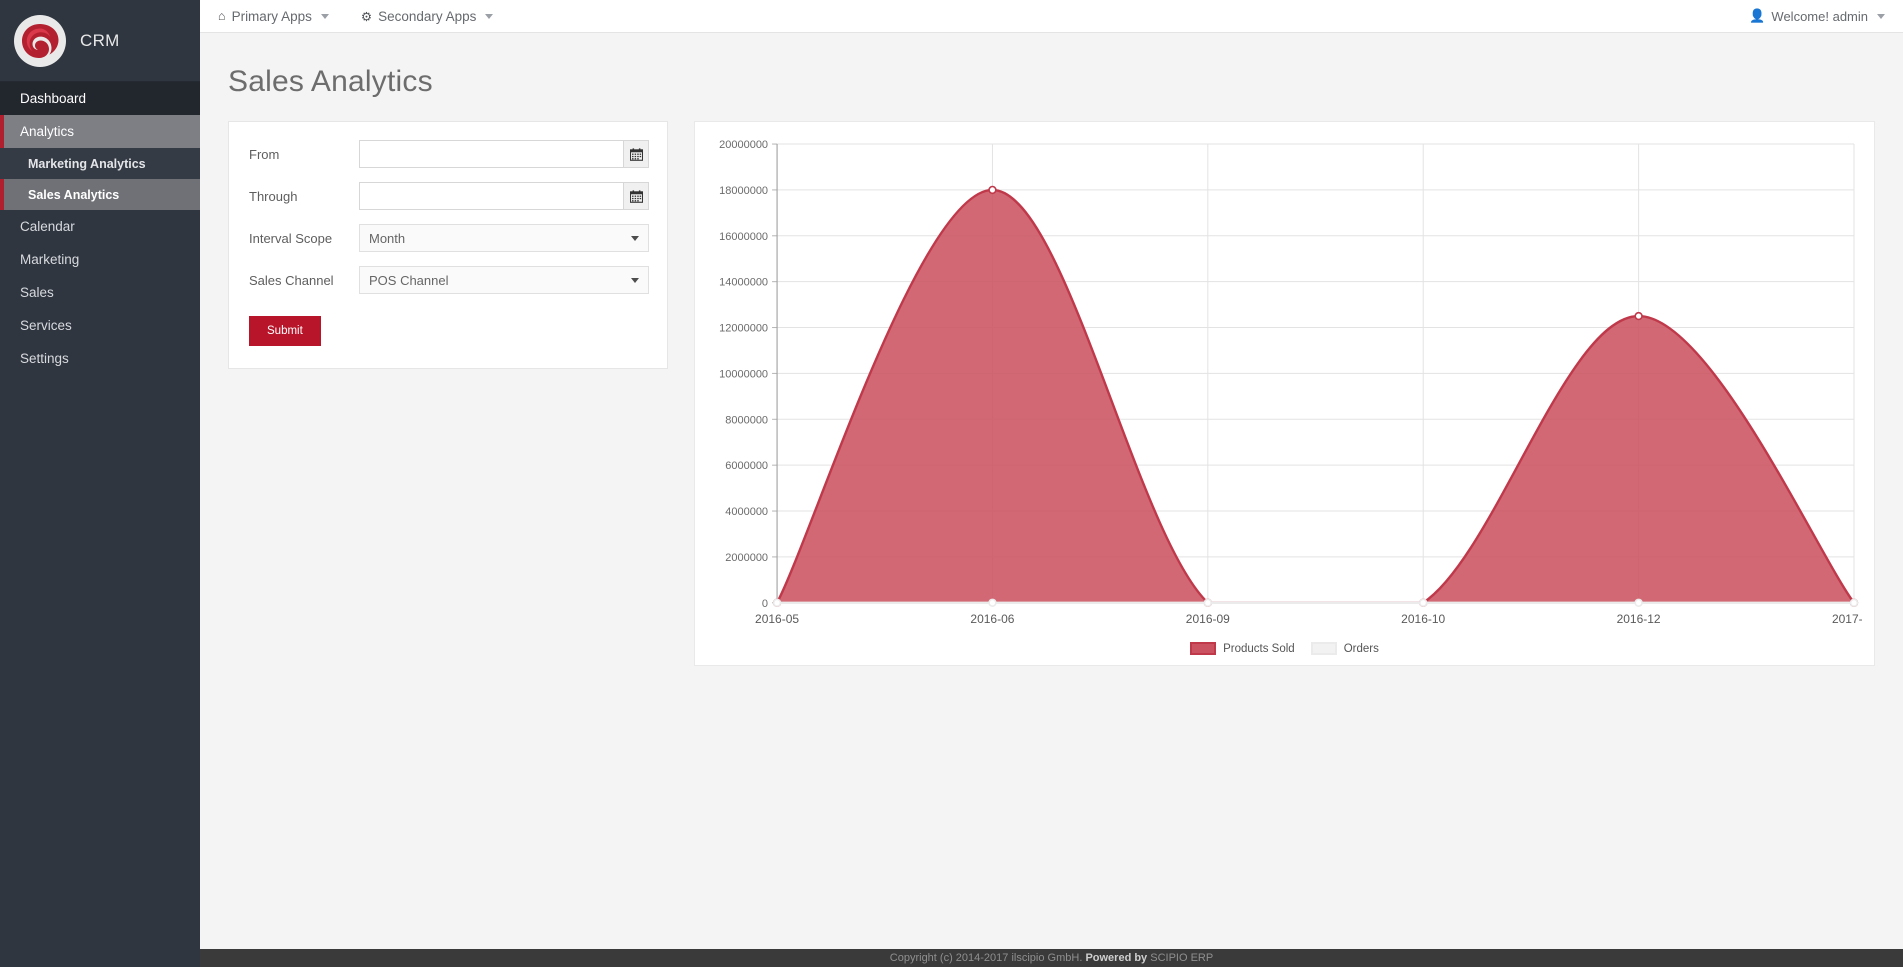 The height and width of the screenshot is (967, 1903). I want to click on legend-swatch-orders, so click(1323, 648).